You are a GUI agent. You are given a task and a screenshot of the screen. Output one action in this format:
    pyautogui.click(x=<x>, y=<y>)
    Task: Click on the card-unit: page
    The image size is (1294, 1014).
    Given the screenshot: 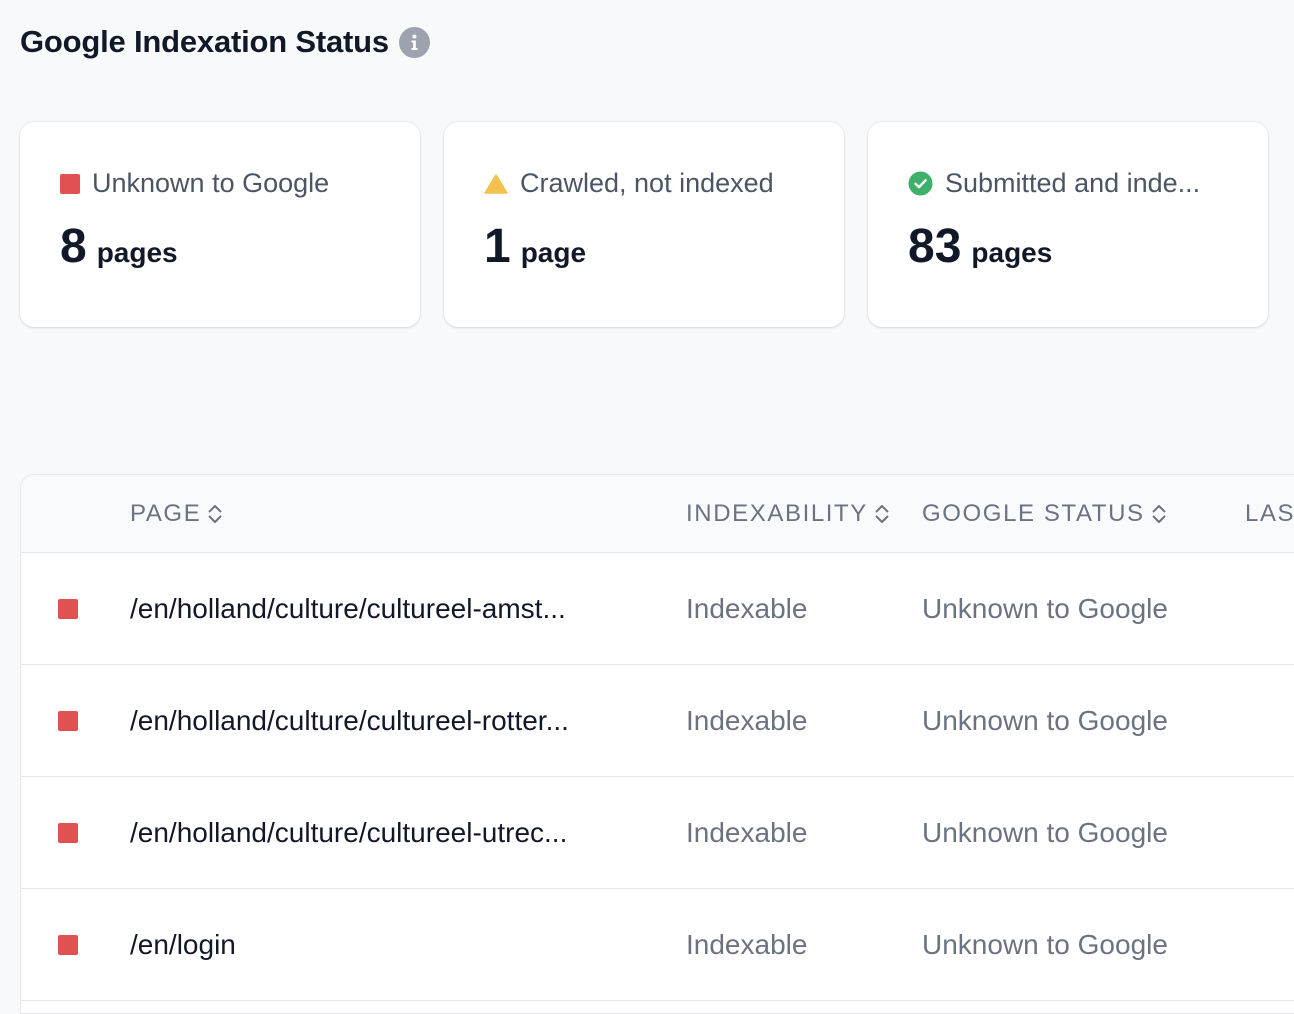 What is the action you would take?
    pyautogui.click(x=553, y=252)
    